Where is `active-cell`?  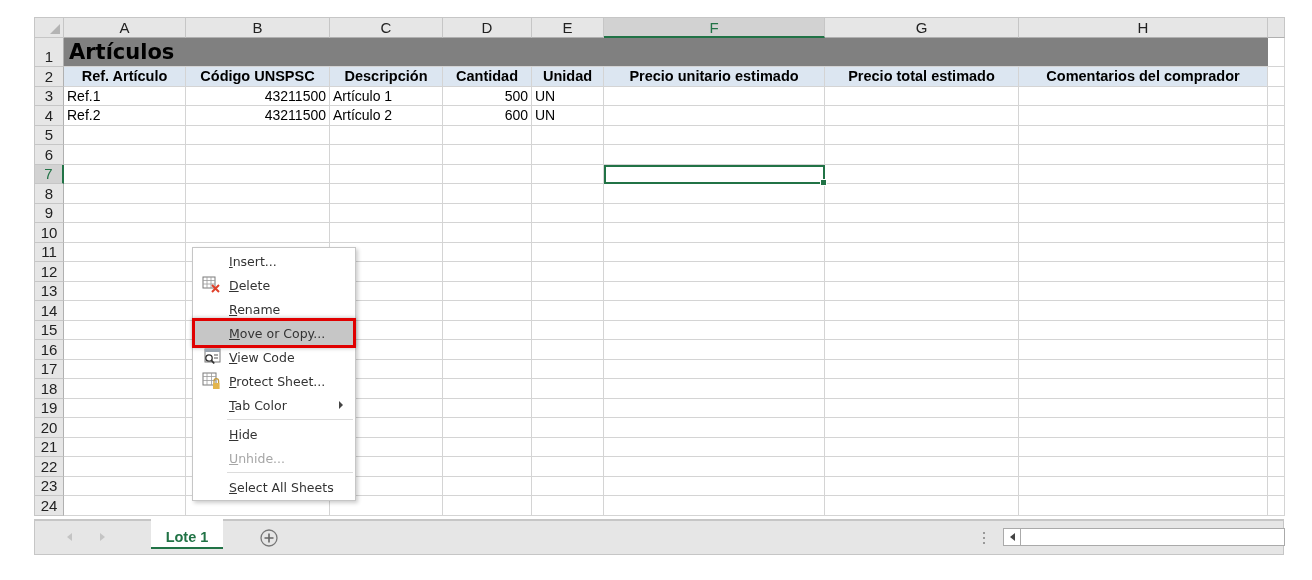
active-cell is located at coordinates (714, 174).